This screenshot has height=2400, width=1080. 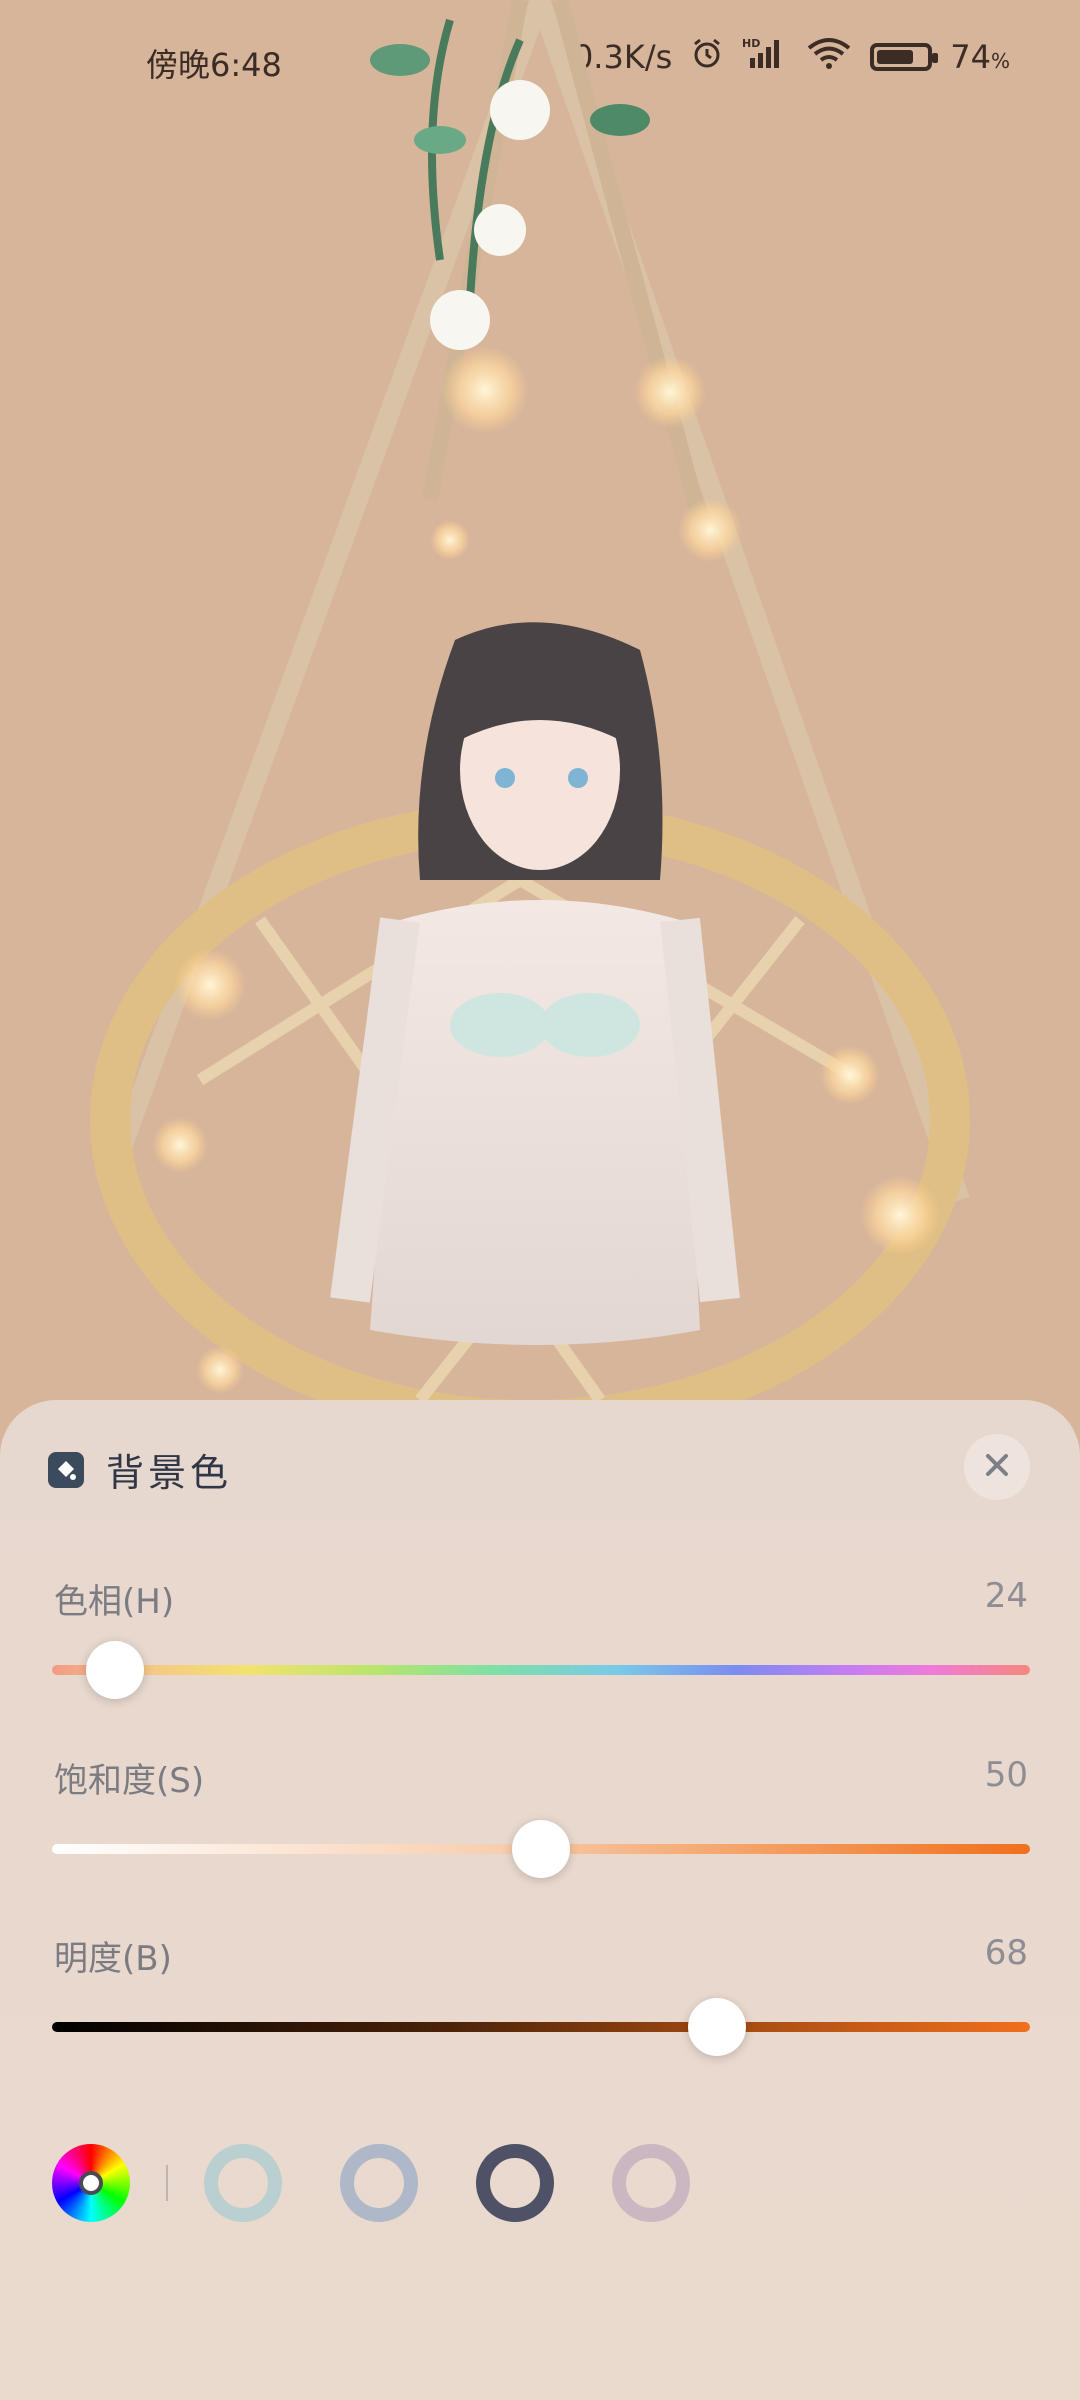 What do you see at coordinates (651, 2183) in the screenshot?
I see `swatch-mauve` at bounding box center [651, 2183].